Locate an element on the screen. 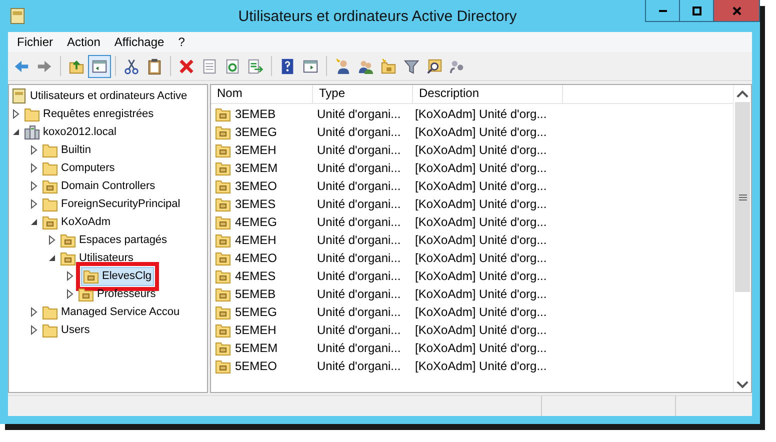  column-header: Description is located at coordinates (488, 94).